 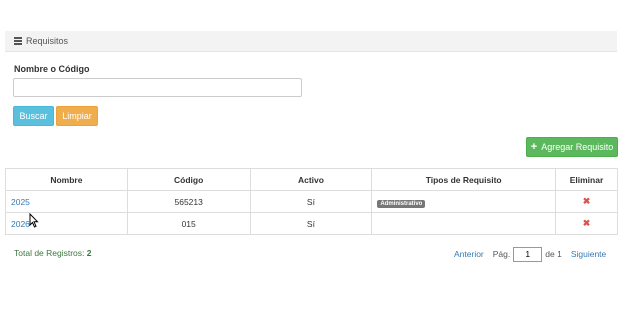 I want to click on total-label: Total de Registros:, so click(x=49, y=253).